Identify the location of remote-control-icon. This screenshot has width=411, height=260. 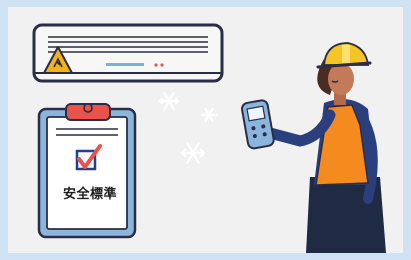
(258, 124).